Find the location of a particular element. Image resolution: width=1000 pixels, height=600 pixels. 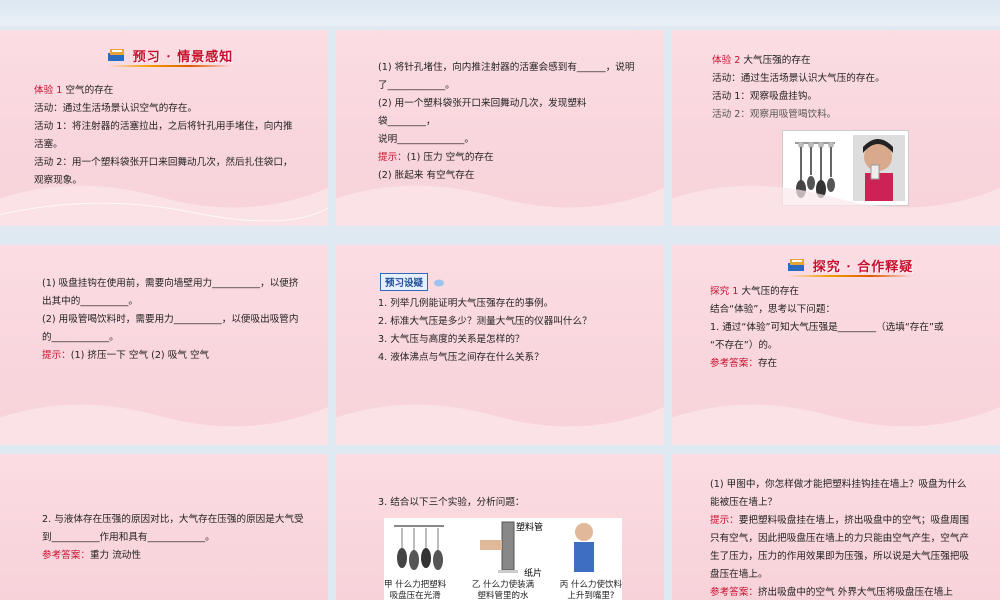

preview-badge: 预习设疑 is located at coordinates (404, 282).